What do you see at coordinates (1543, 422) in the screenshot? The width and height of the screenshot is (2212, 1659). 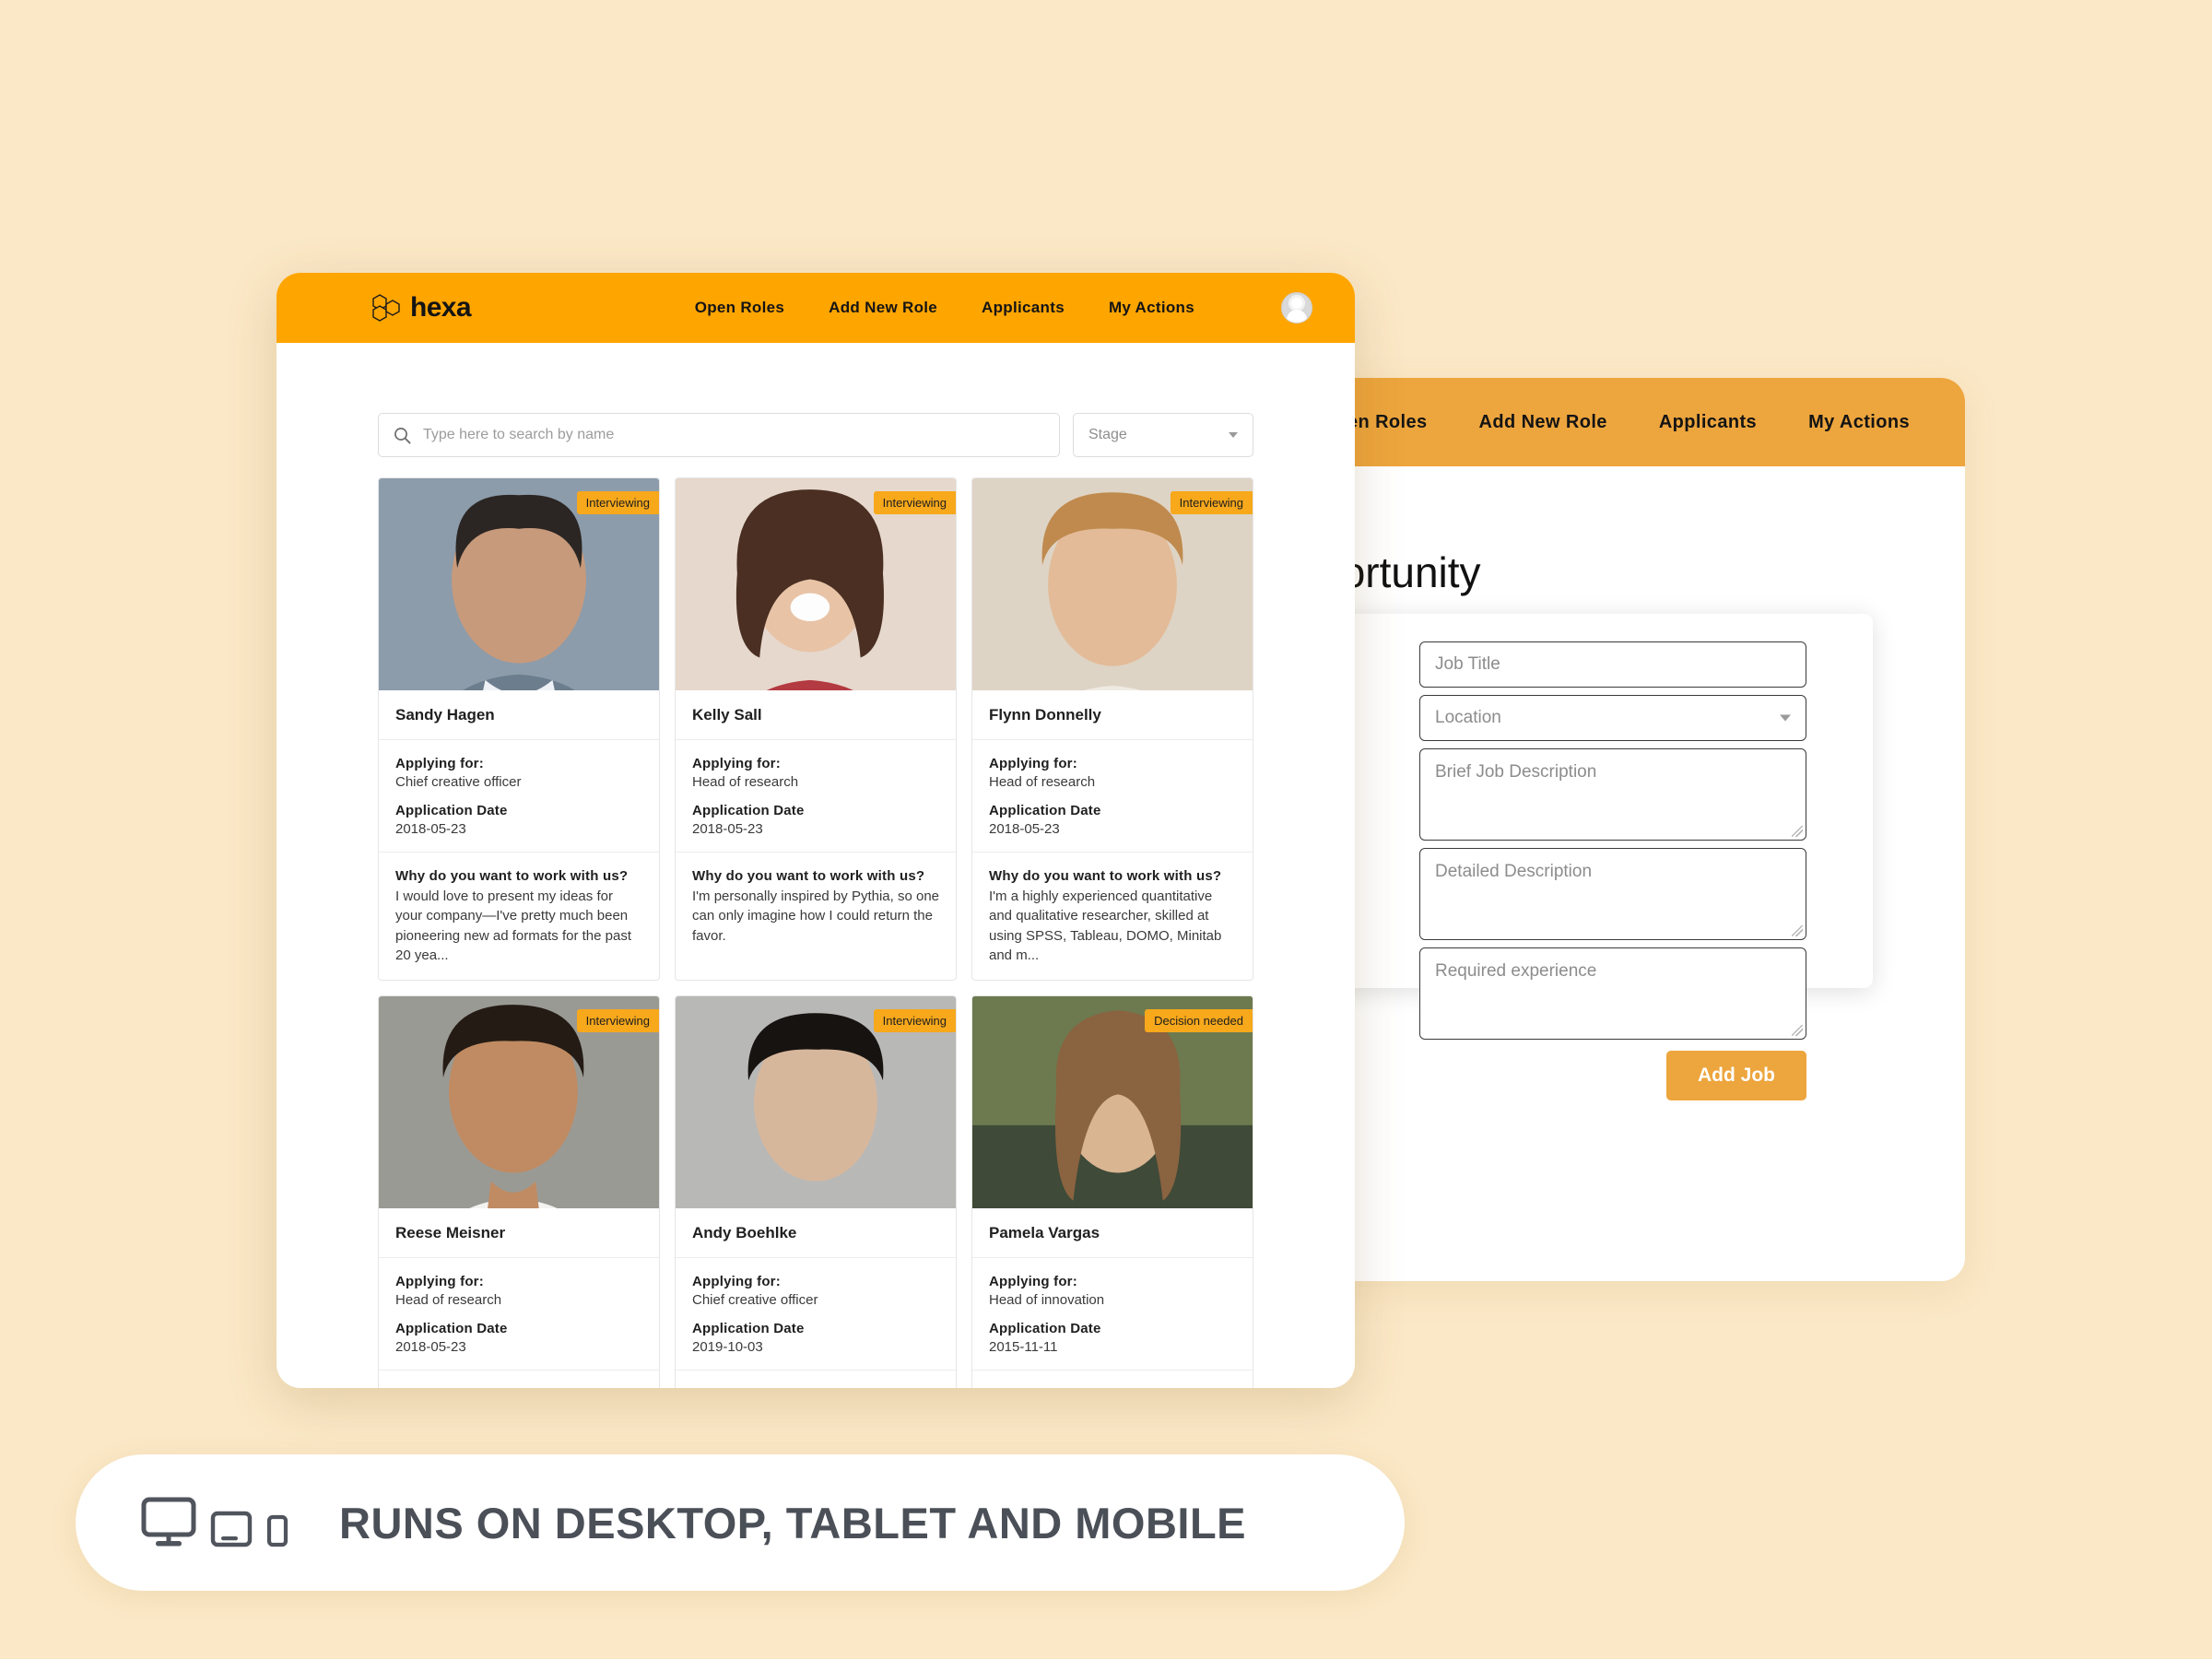 I see `back-nav-item-add-new-role: Add New Role` at bounding box center [1543, 422].